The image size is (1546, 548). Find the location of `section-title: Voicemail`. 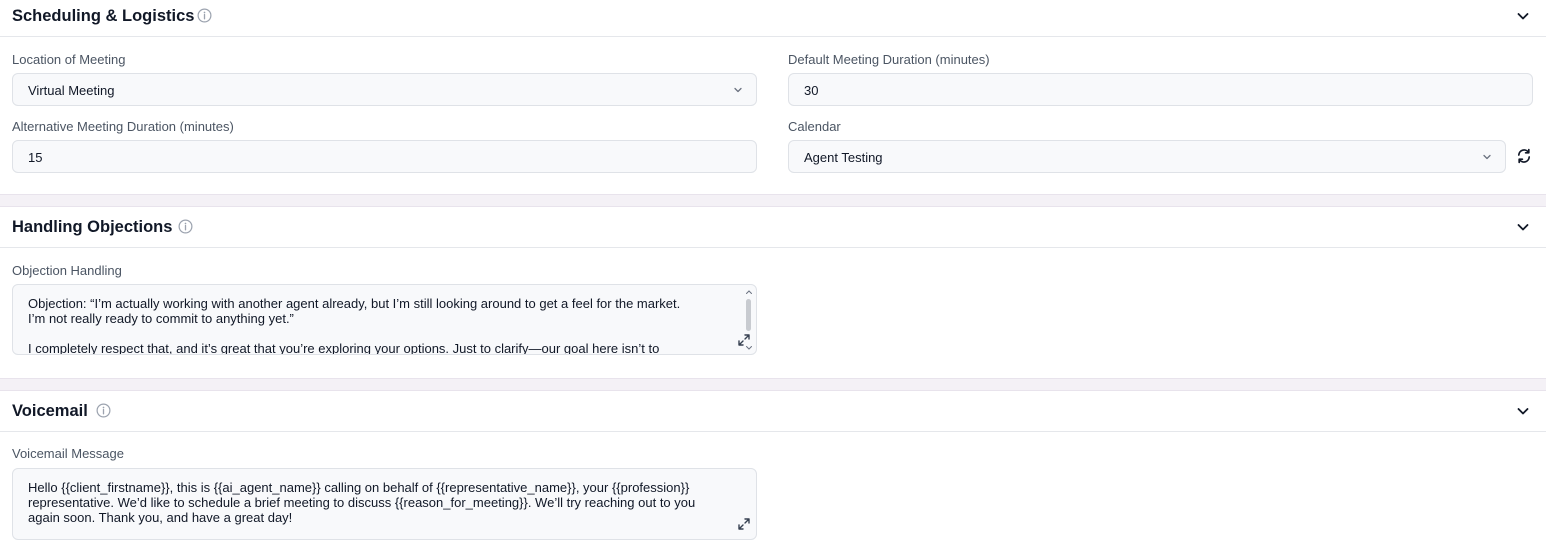

section-title: Voicemail is located at coordinates (50, 411).